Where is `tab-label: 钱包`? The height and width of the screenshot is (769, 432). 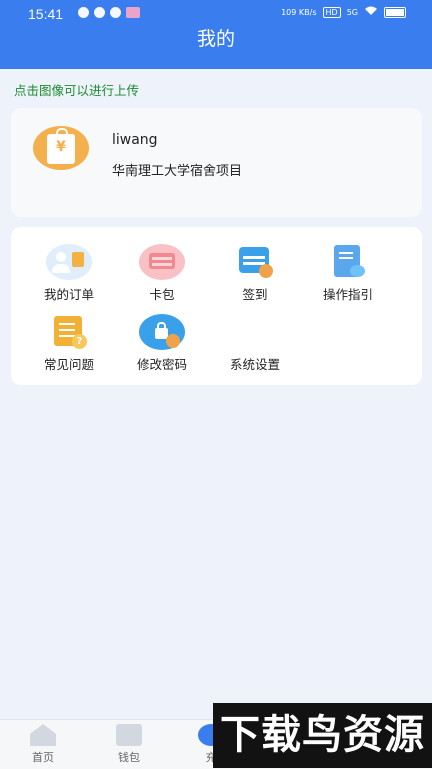
tab-label: 钱包 is located at coordinates (129, 757).